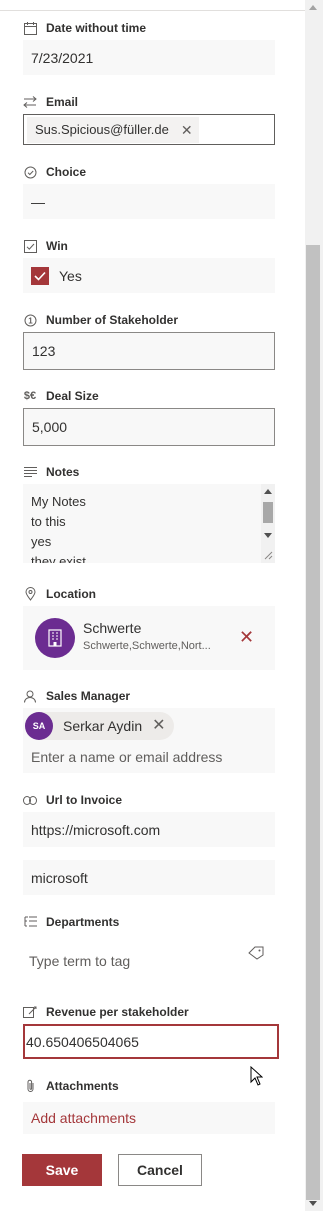  I want to click on add-attachments-link: Add attachments, so click(83, 1118).